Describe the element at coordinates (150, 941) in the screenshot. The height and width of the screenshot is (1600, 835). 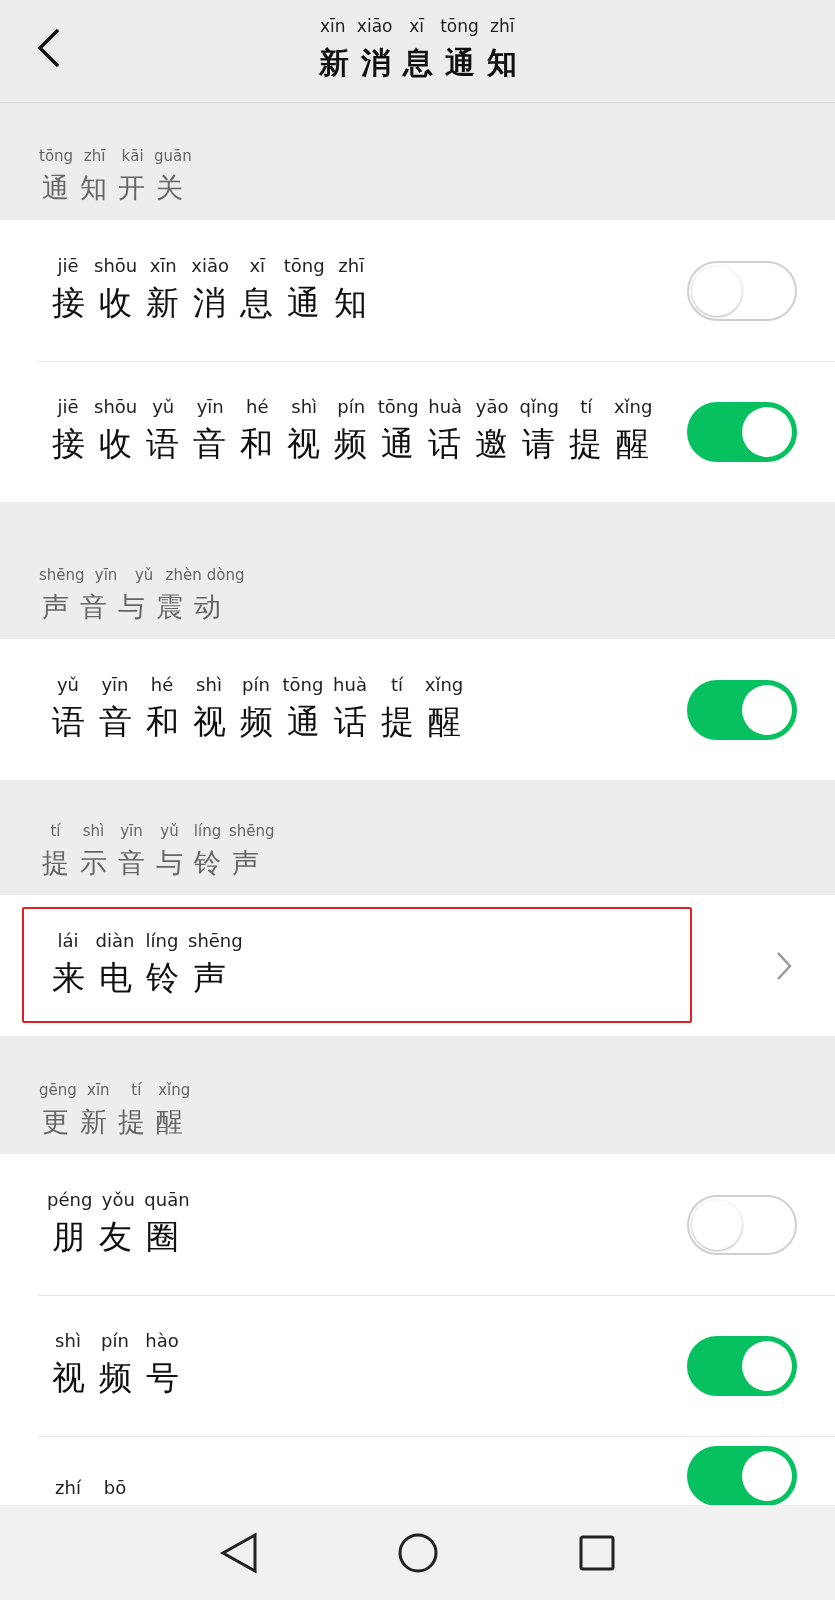
I see `setting-pinyin: lái diàn líng shēng` at that location.